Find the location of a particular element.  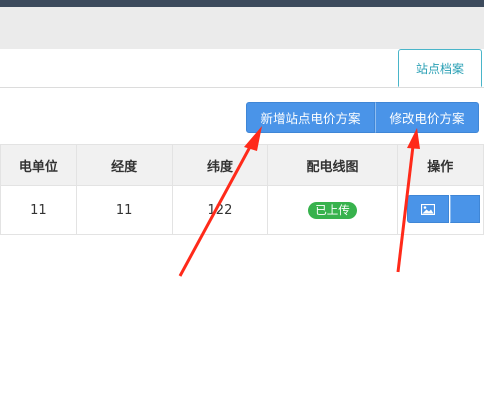

image-icon is located at coordinates (427, 209).